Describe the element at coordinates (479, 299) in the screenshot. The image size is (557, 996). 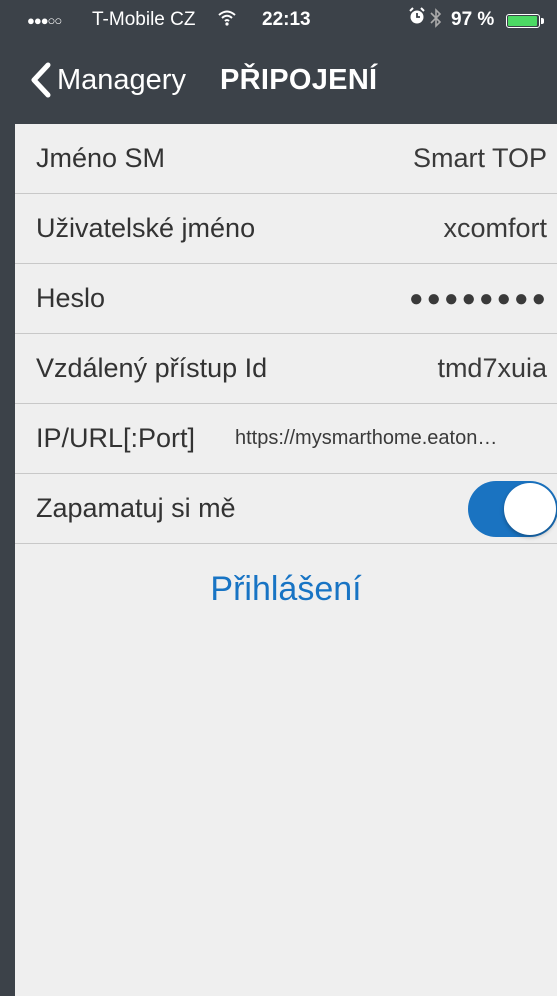
I see `password-field: ●●●●●●●●` at that location.